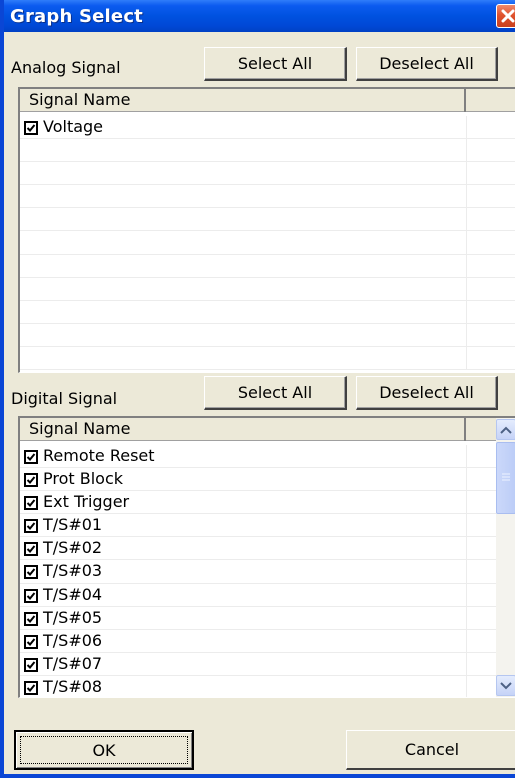  What do you see at coordinates (427, 393) in the screenshot?
I see `digital-deselect-all-button: Deselect All` at bounding box center [427, 393].